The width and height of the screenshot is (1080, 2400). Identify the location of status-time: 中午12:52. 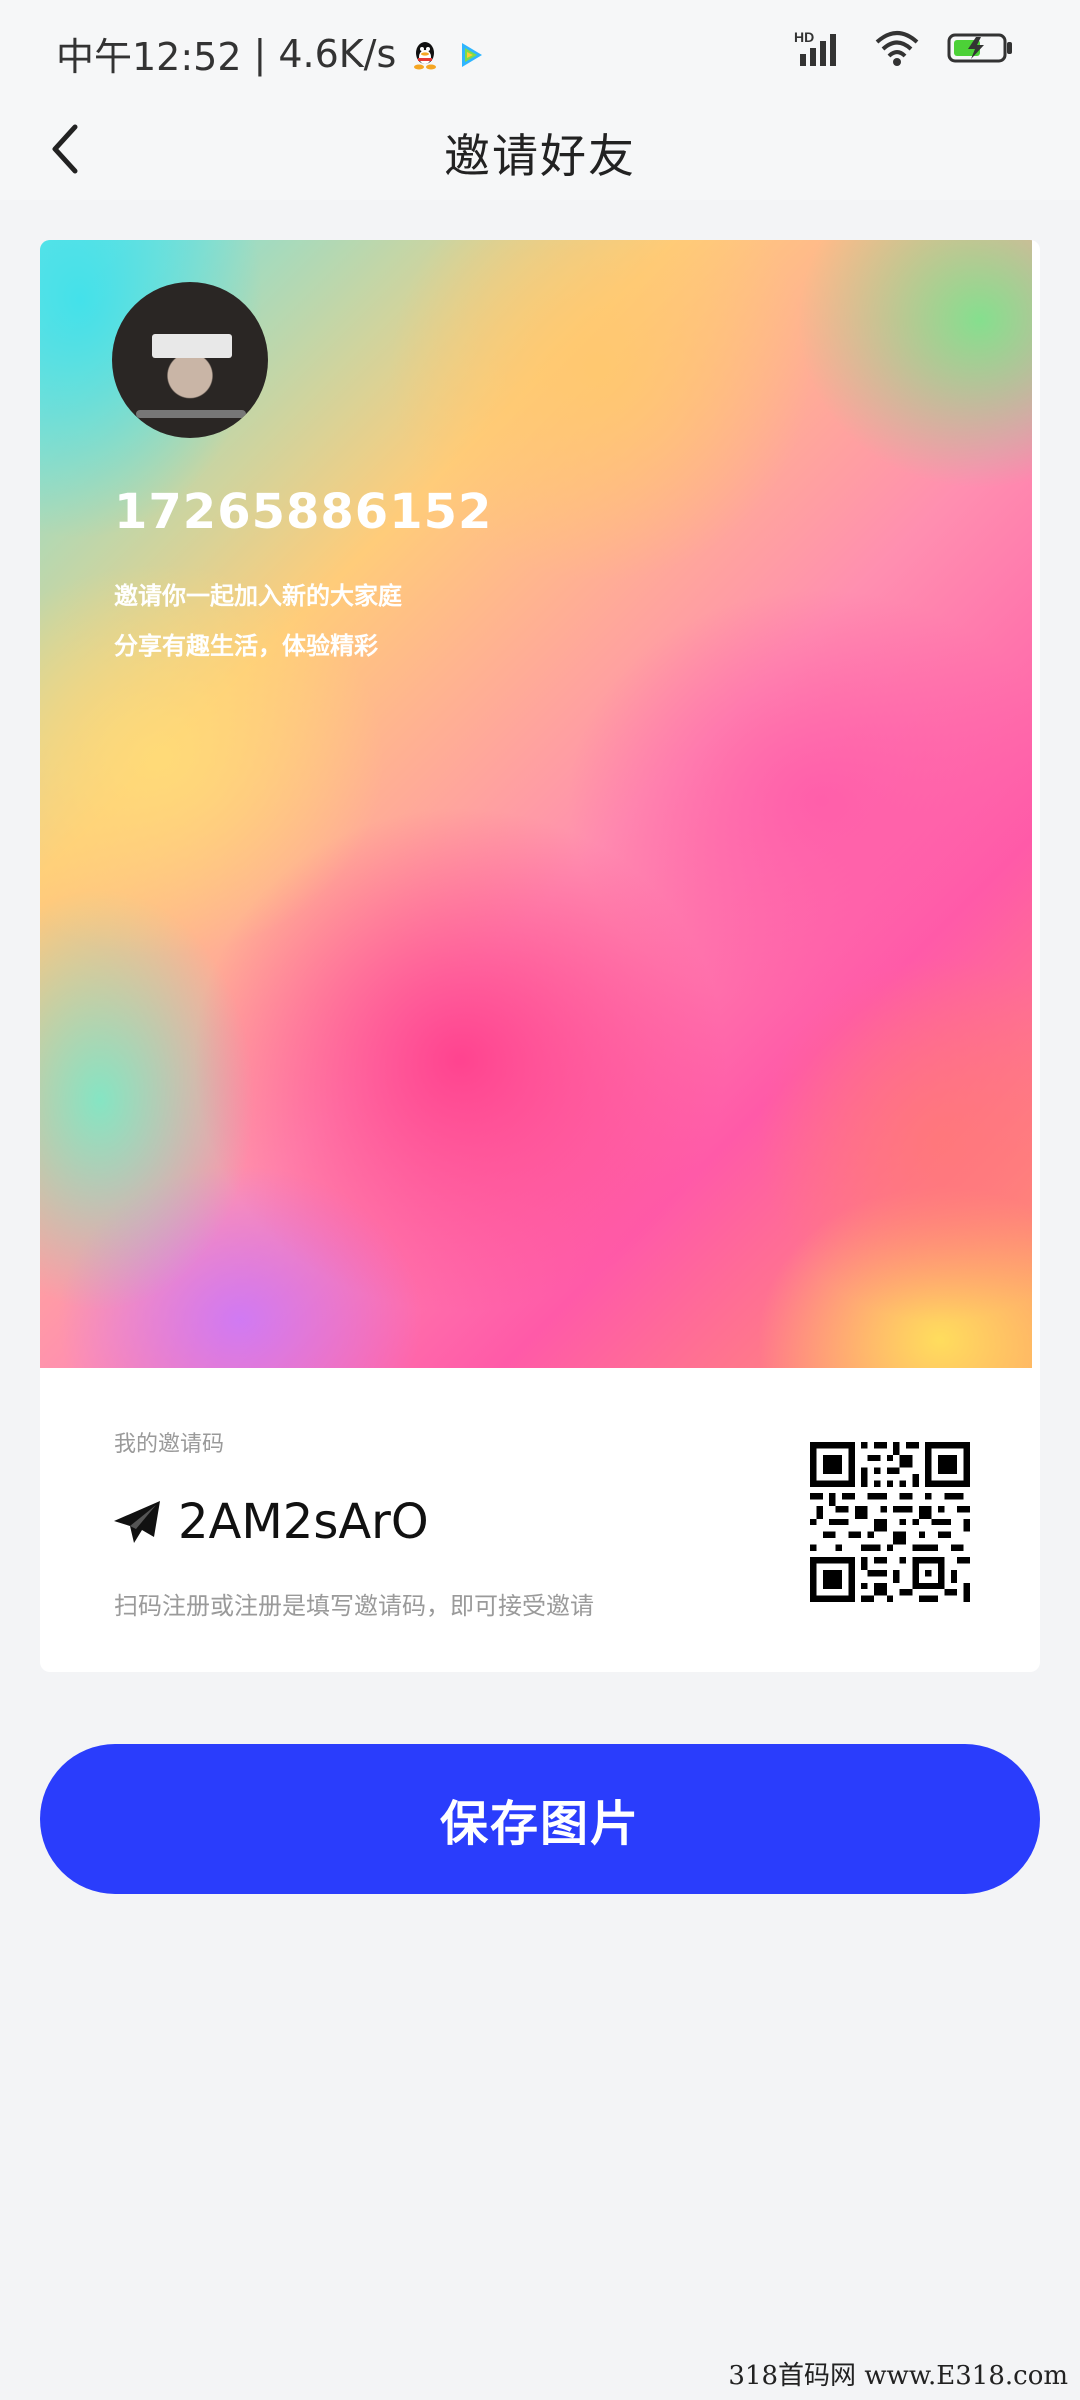
(149, 57).